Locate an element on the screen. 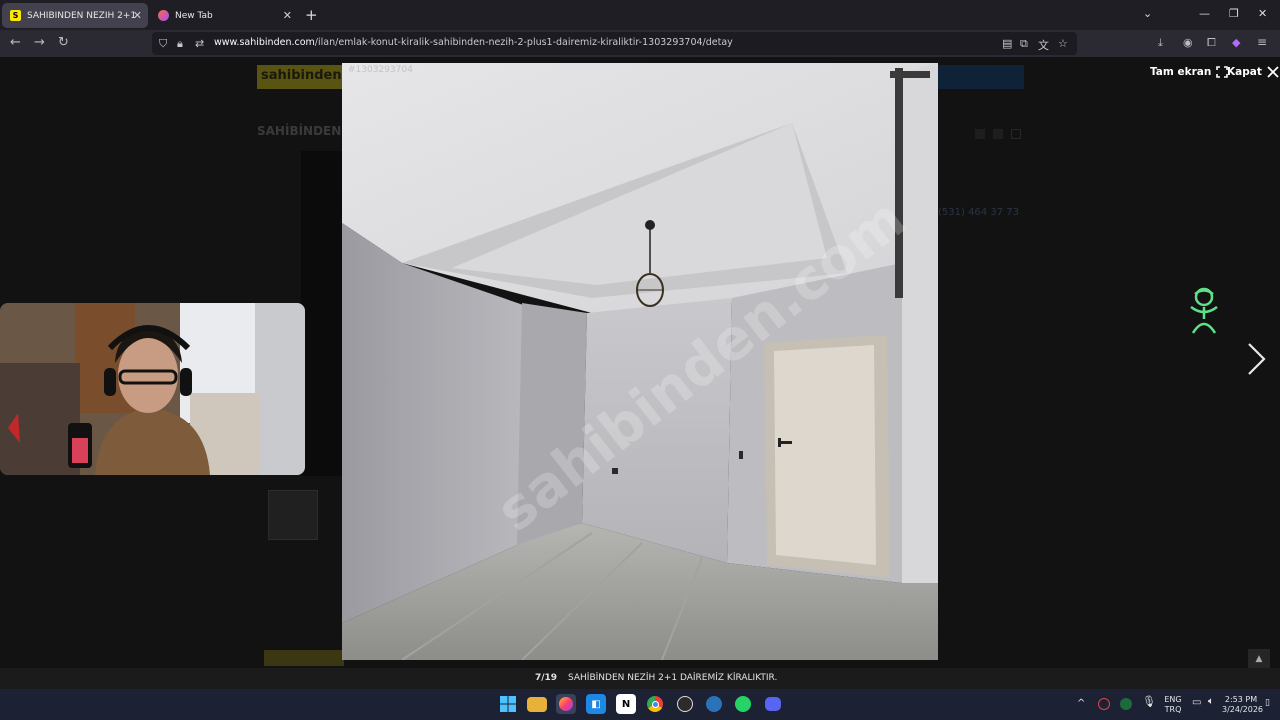 The image size is (1280, 720). app-blue-icon: ◧ is located at coordinates (596, 704).